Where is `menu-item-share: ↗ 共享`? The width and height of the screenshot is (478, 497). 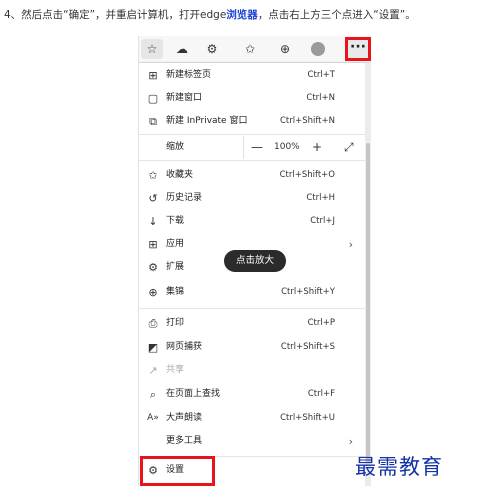 menu-item-share: ↗ 共享 is located at coordinates (252, 370).